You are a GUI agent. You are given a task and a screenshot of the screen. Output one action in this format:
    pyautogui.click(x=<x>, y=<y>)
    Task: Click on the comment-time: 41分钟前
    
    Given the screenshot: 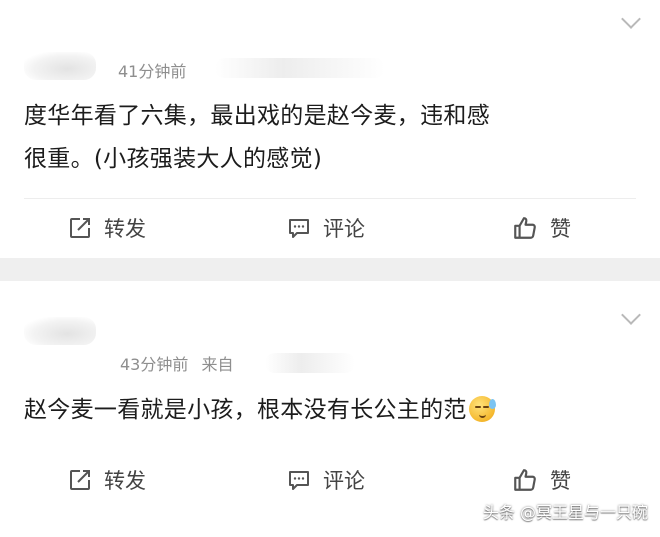 What is the action you would take?
    pyautogui.click(x=152, y=71)
    